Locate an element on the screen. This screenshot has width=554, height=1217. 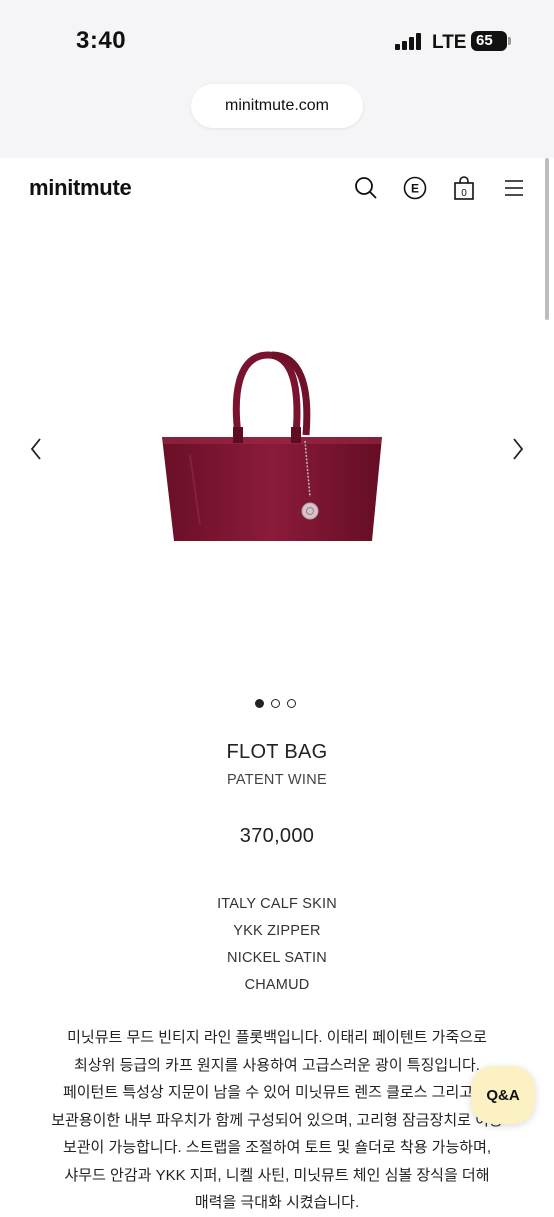
cart-count: 0 is located at coordinates (464, 193).